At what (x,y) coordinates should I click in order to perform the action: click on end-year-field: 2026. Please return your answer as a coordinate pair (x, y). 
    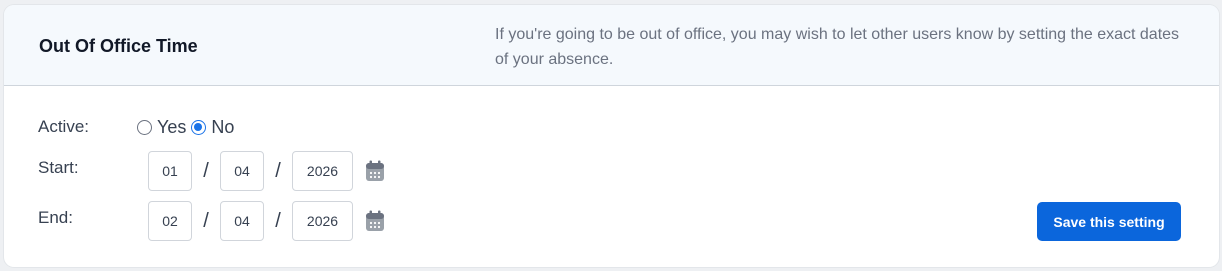
    Looking at the image, I should click on (322, 221).